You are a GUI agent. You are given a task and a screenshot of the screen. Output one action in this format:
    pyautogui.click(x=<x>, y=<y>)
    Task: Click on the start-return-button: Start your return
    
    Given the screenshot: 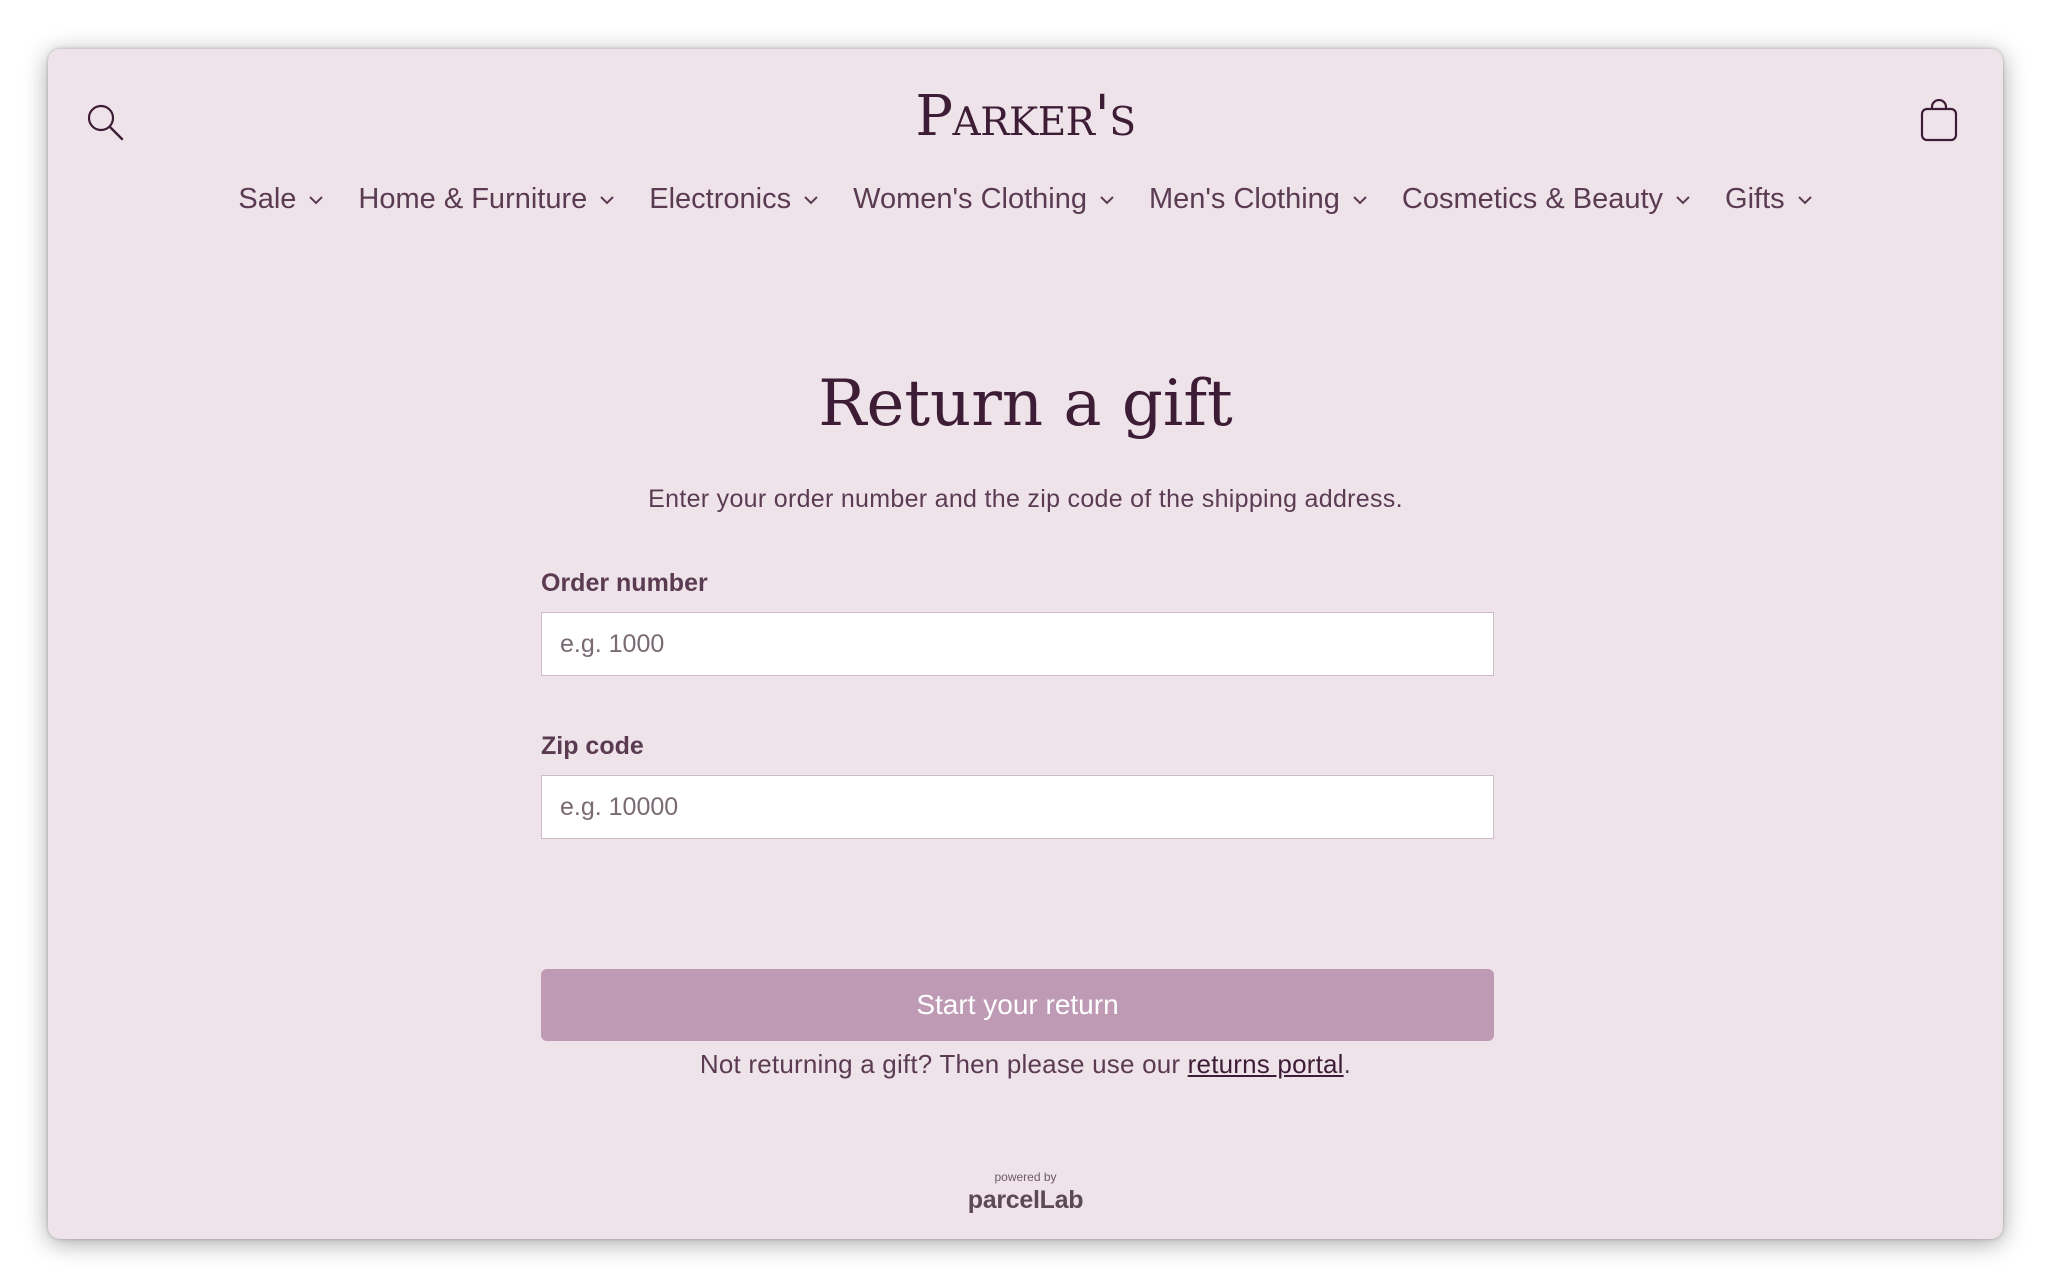 What is the action you would take?
    pyautogui.click(x=1017, y=1005)
    